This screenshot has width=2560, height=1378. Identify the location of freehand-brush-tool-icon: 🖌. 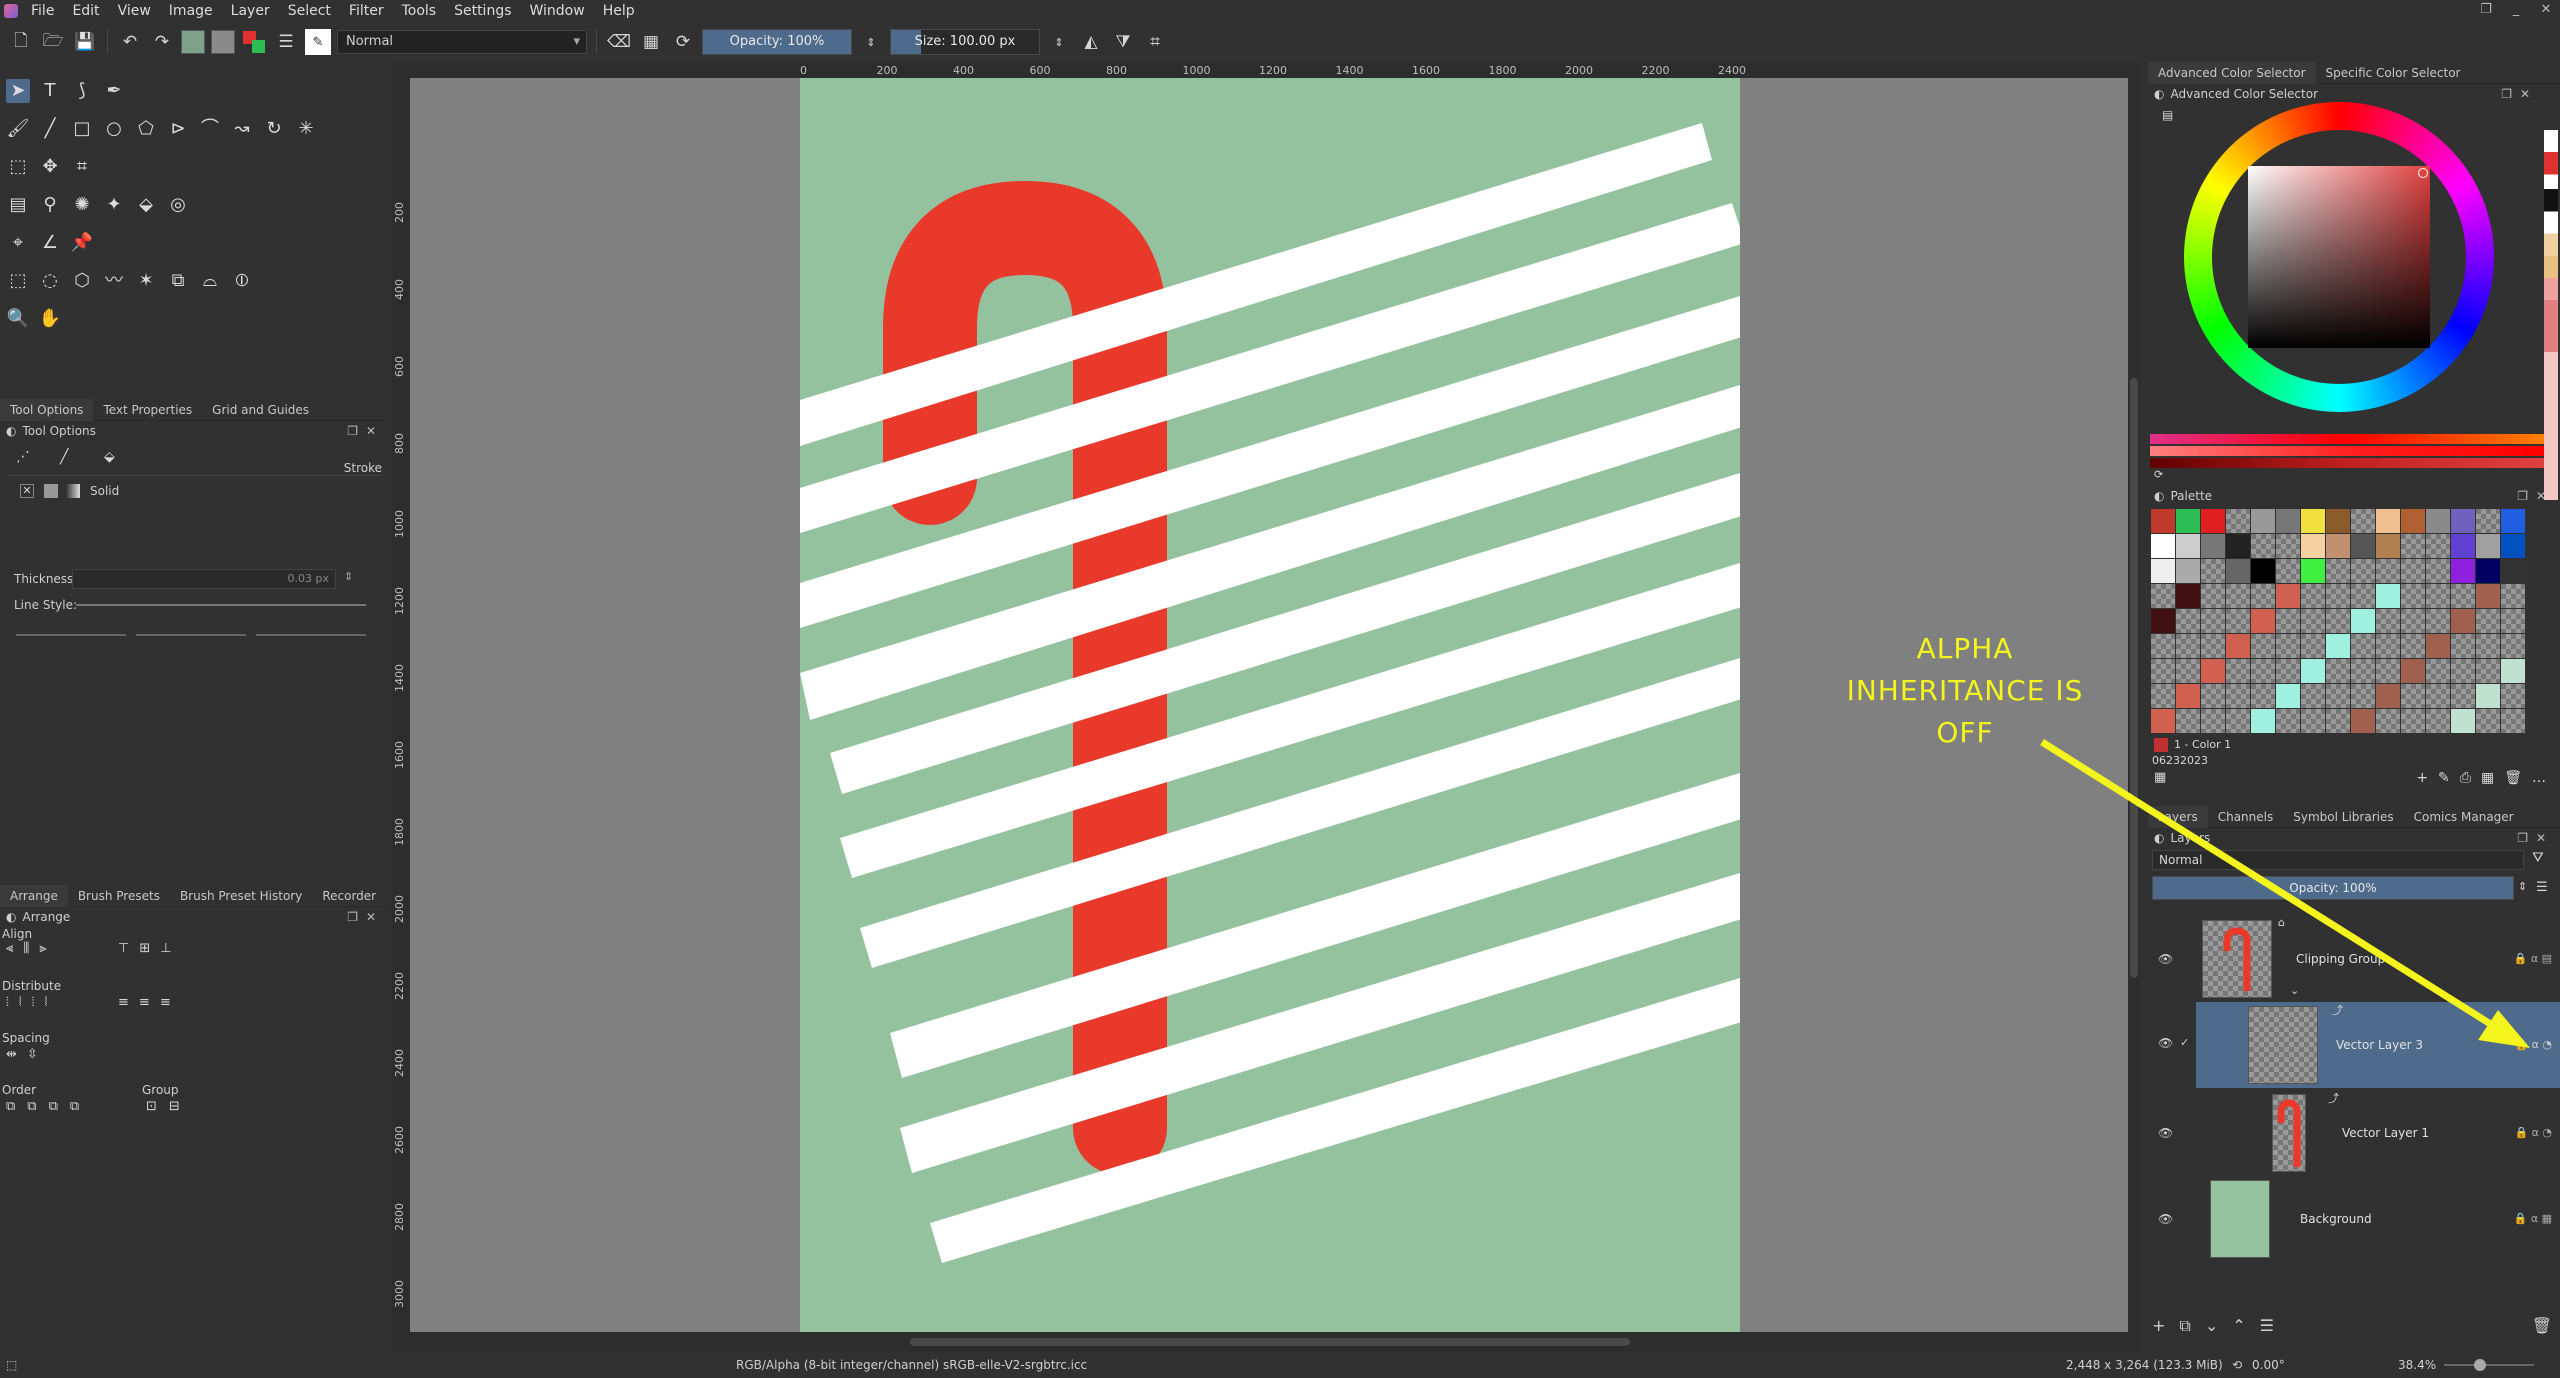
(18, 129).